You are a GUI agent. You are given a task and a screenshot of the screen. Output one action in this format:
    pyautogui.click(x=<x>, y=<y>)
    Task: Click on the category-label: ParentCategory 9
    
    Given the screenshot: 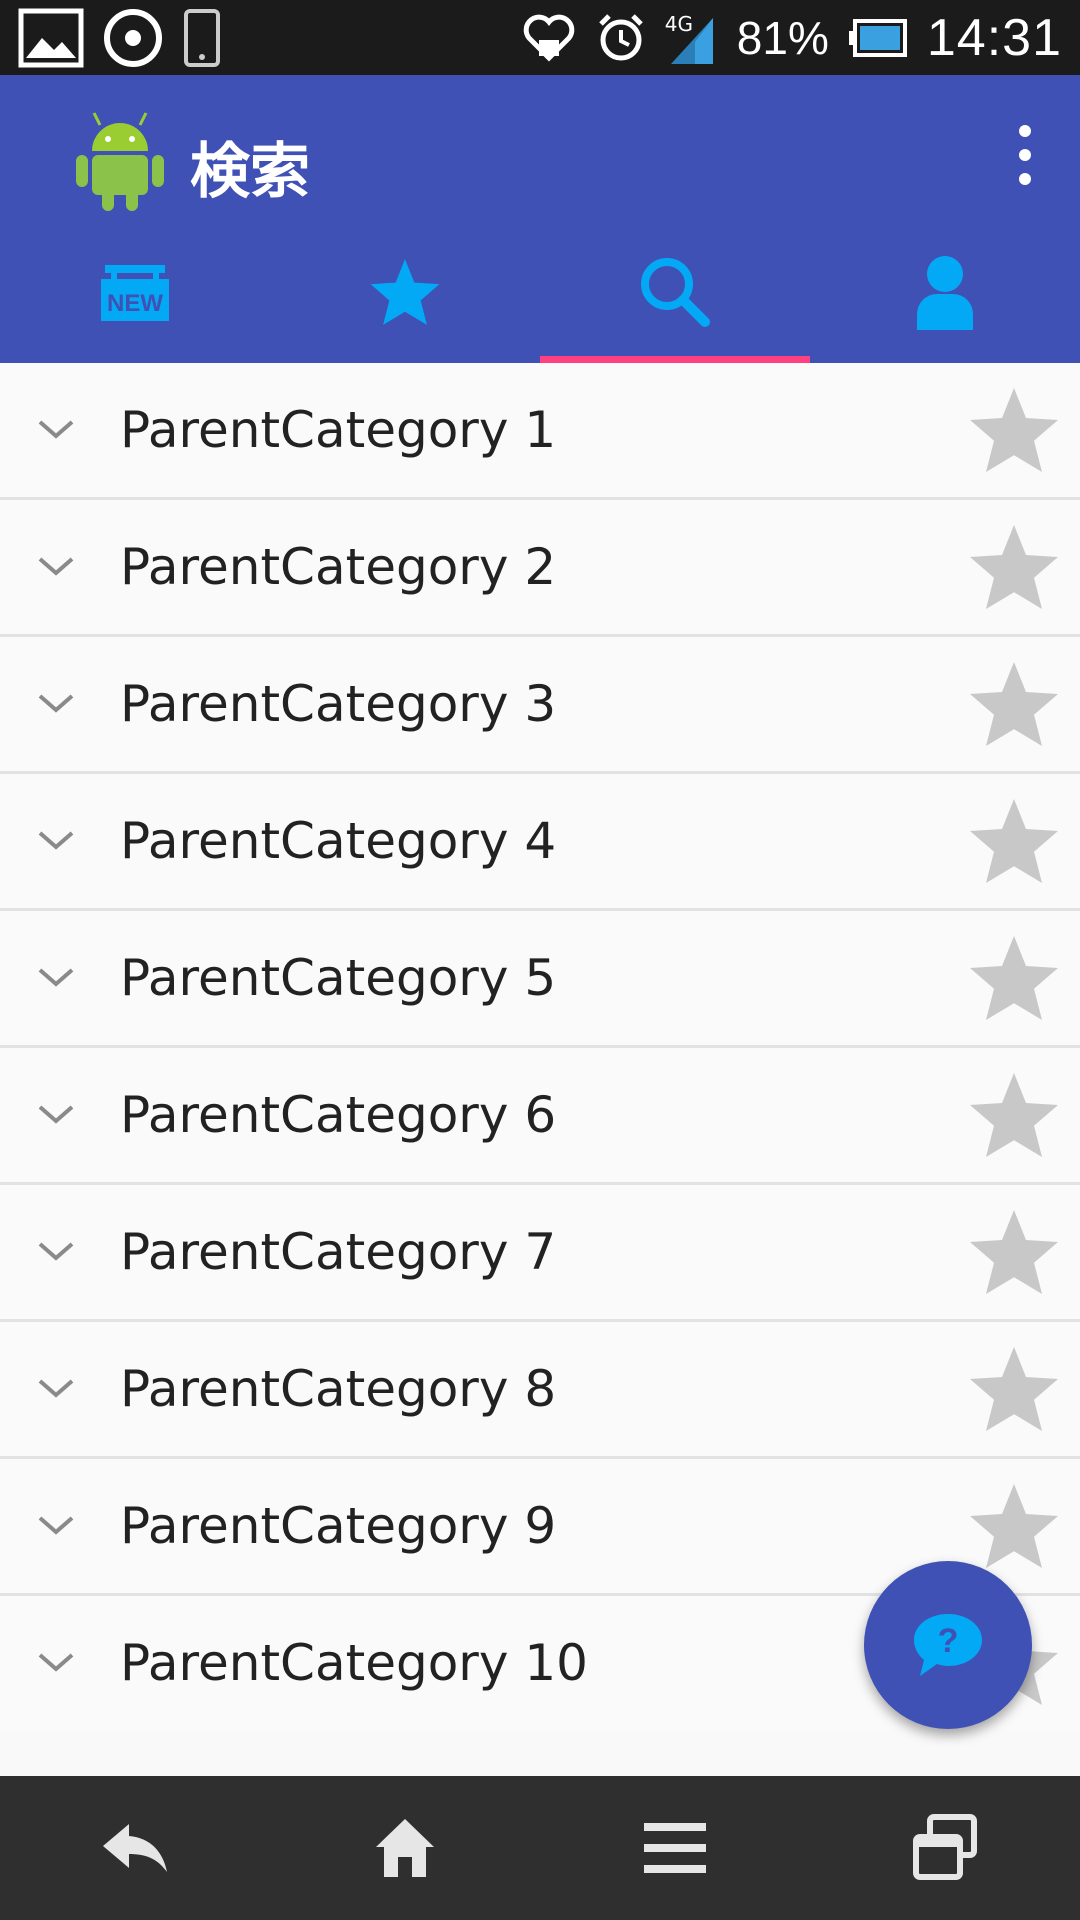 What is the action you would take?
    pyautogui.click(x=338, y=1526)
    